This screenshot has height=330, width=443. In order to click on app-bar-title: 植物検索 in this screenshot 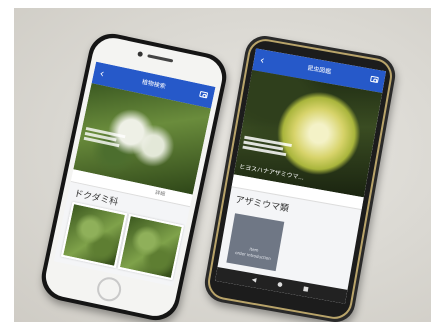, I will do `click(154, 84)`.